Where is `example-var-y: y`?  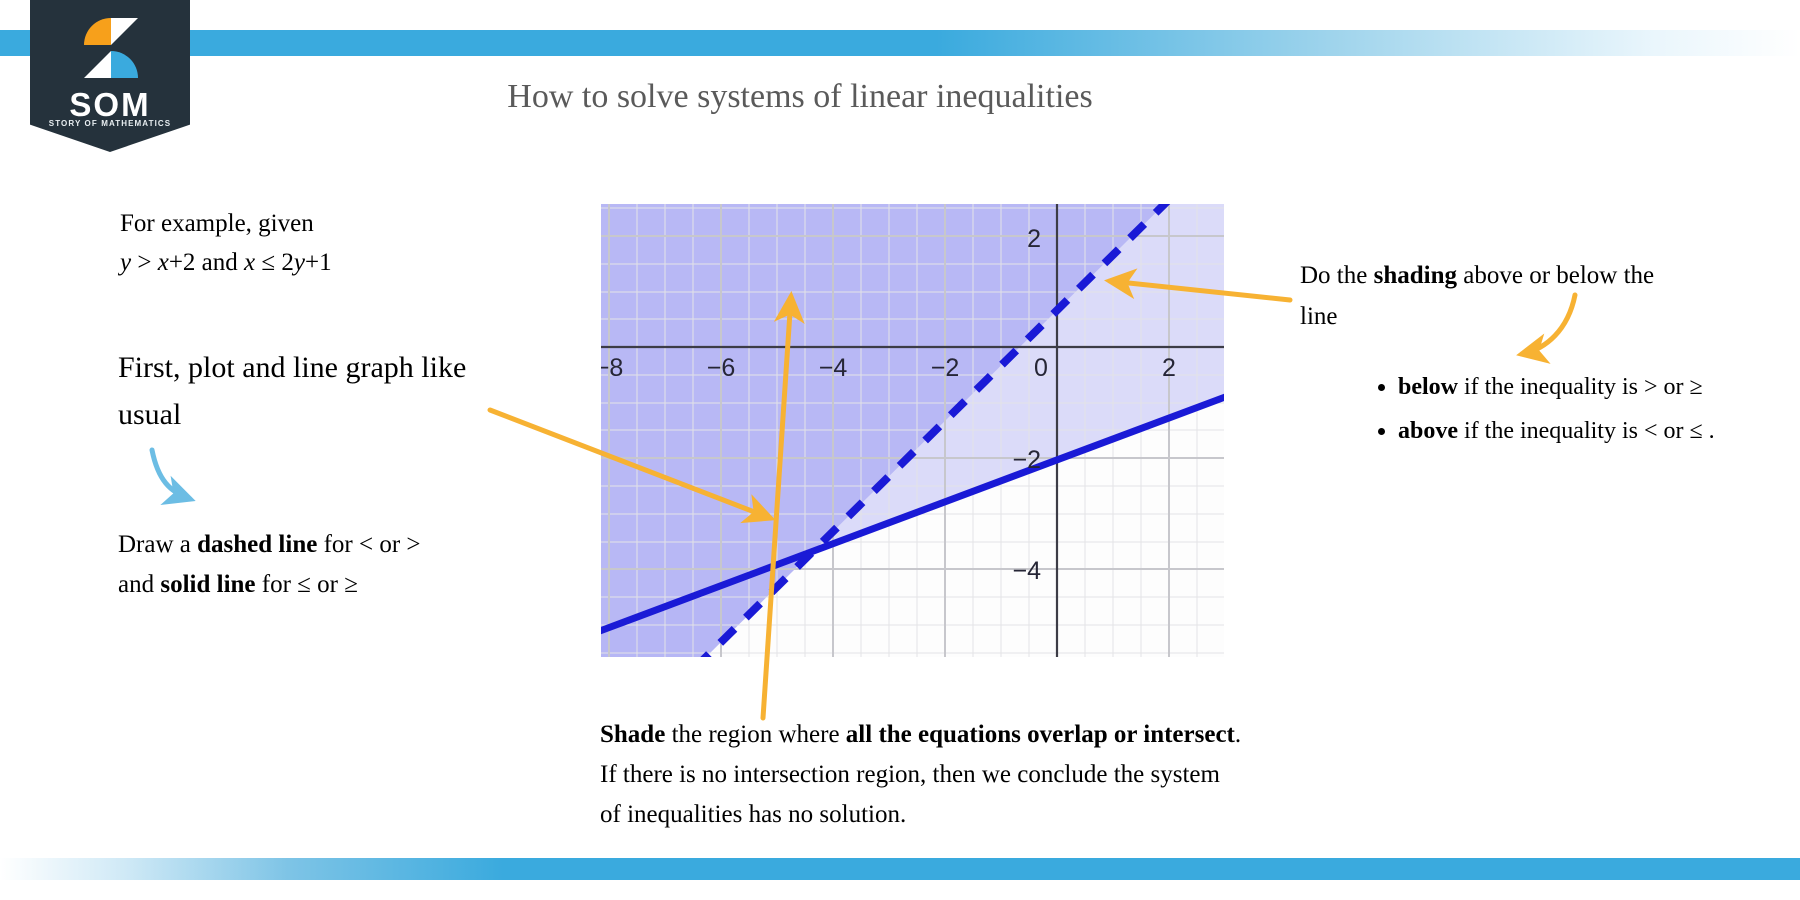 example-var-y: y is located at coordinates (126, 262).